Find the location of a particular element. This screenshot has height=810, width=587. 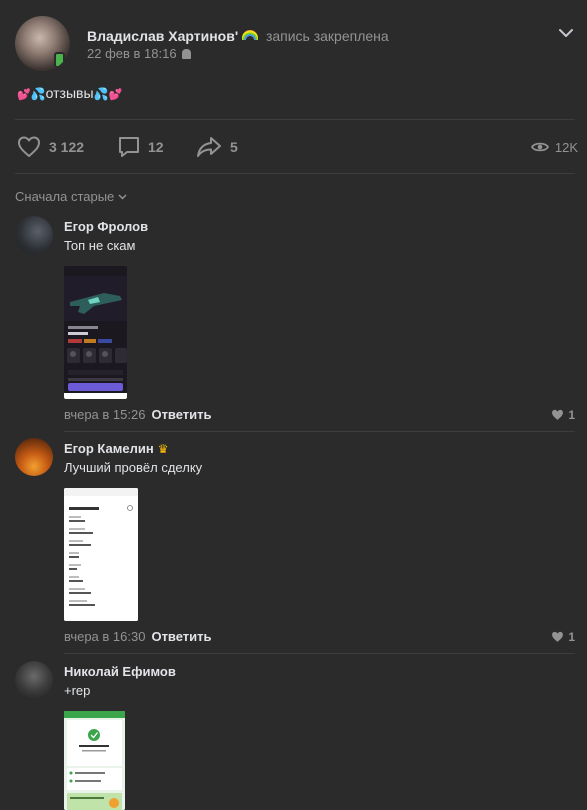

comment-meta: вчера в 16:30 Ответить is located at coordinates (138, 636).